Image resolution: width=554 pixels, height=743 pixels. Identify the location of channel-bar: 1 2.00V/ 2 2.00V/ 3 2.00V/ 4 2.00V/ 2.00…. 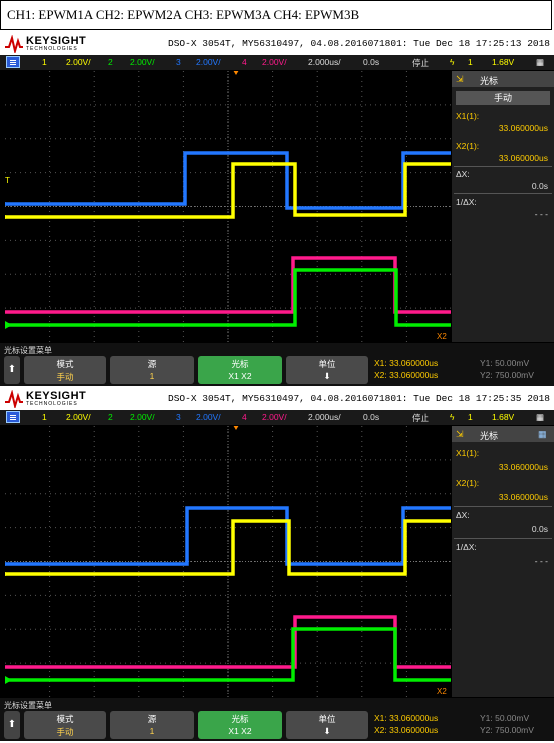
(277, 62).